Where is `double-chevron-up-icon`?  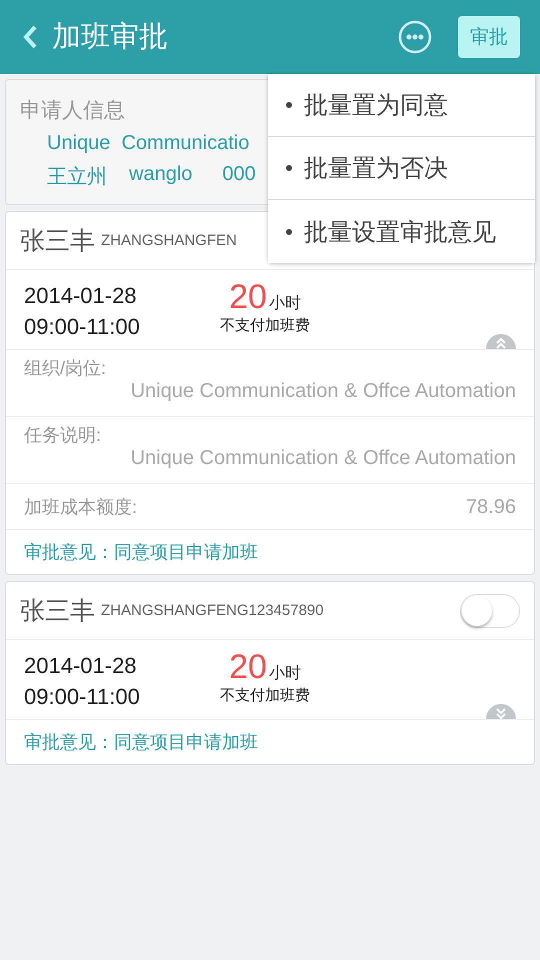 double-chevron-up-icon is located at coordinates (501, 343).